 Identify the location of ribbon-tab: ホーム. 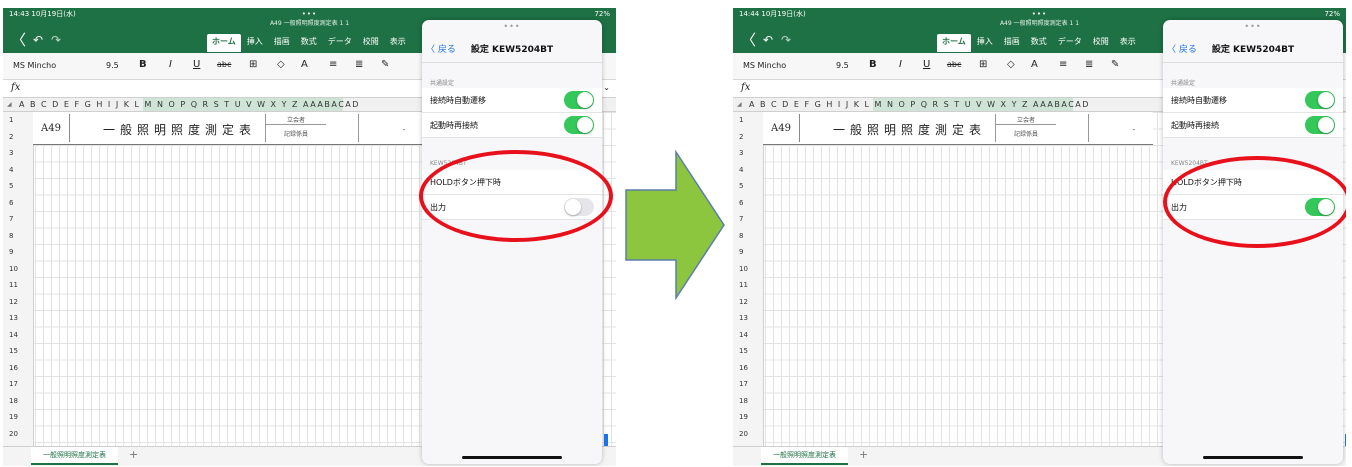
(954, 43).